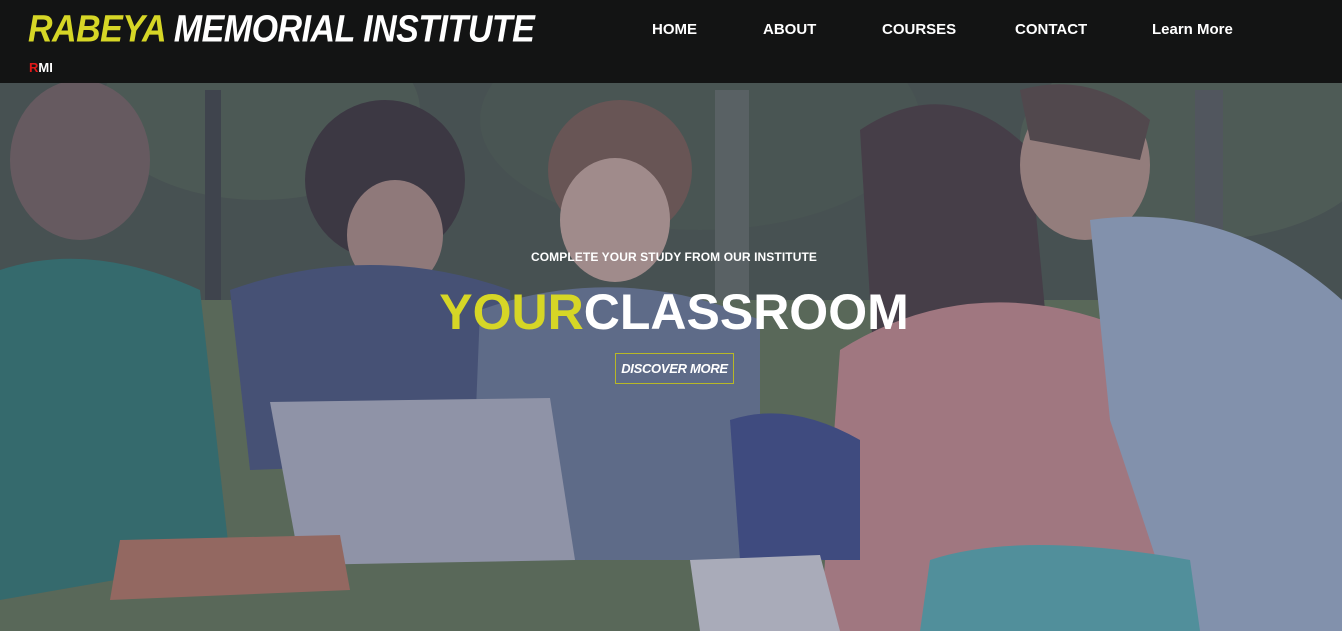  I want to click on brand-name-highlight: RABEYA, so click(96, 29).